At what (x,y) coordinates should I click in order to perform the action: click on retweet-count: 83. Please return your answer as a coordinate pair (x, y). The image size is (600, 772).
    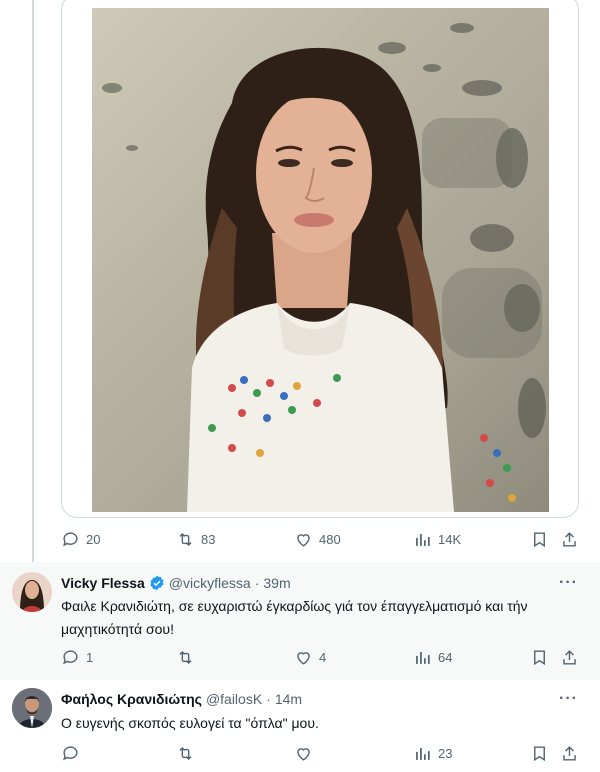
    Looking at the image, I should click on (208, 539).